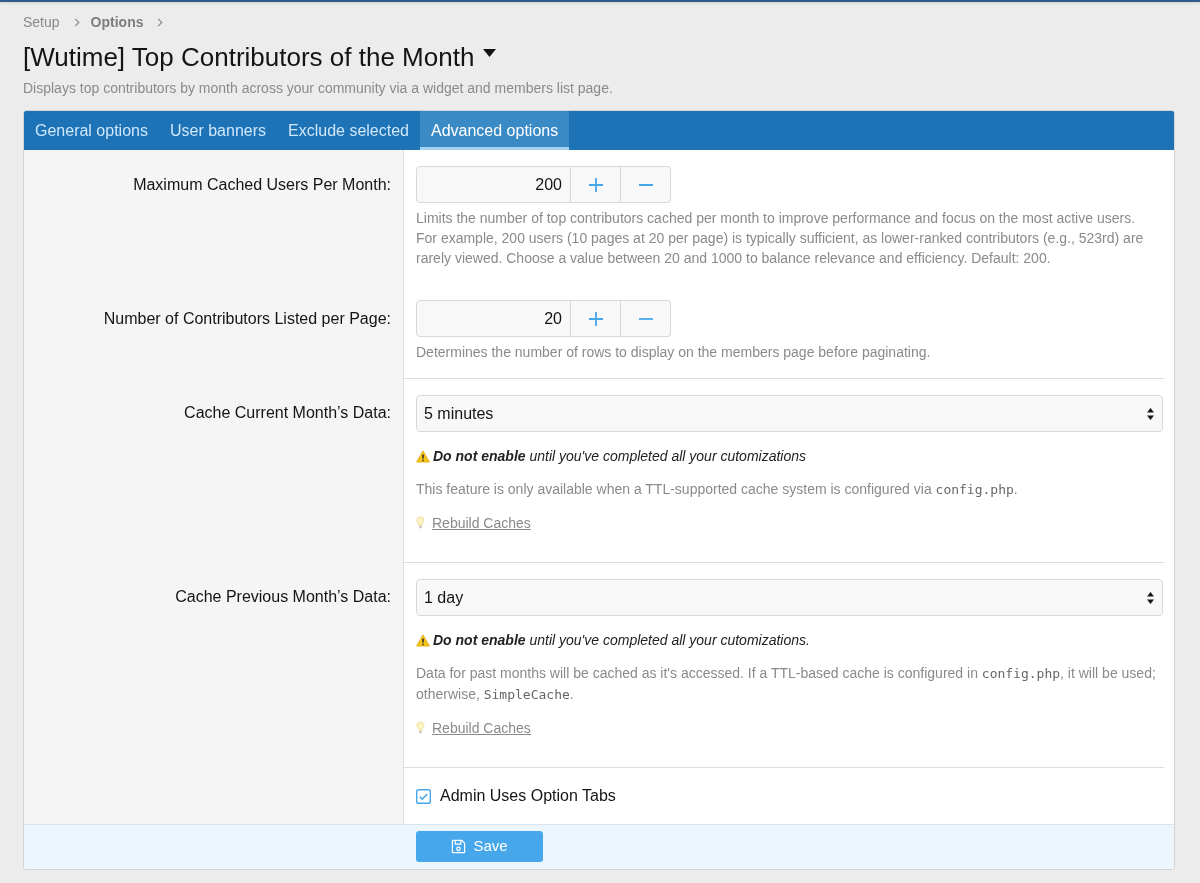 This screenshot has height=883, width=1200. I want to click on option-label: Number of Contributors Listed per Page:, so click(247, 318).